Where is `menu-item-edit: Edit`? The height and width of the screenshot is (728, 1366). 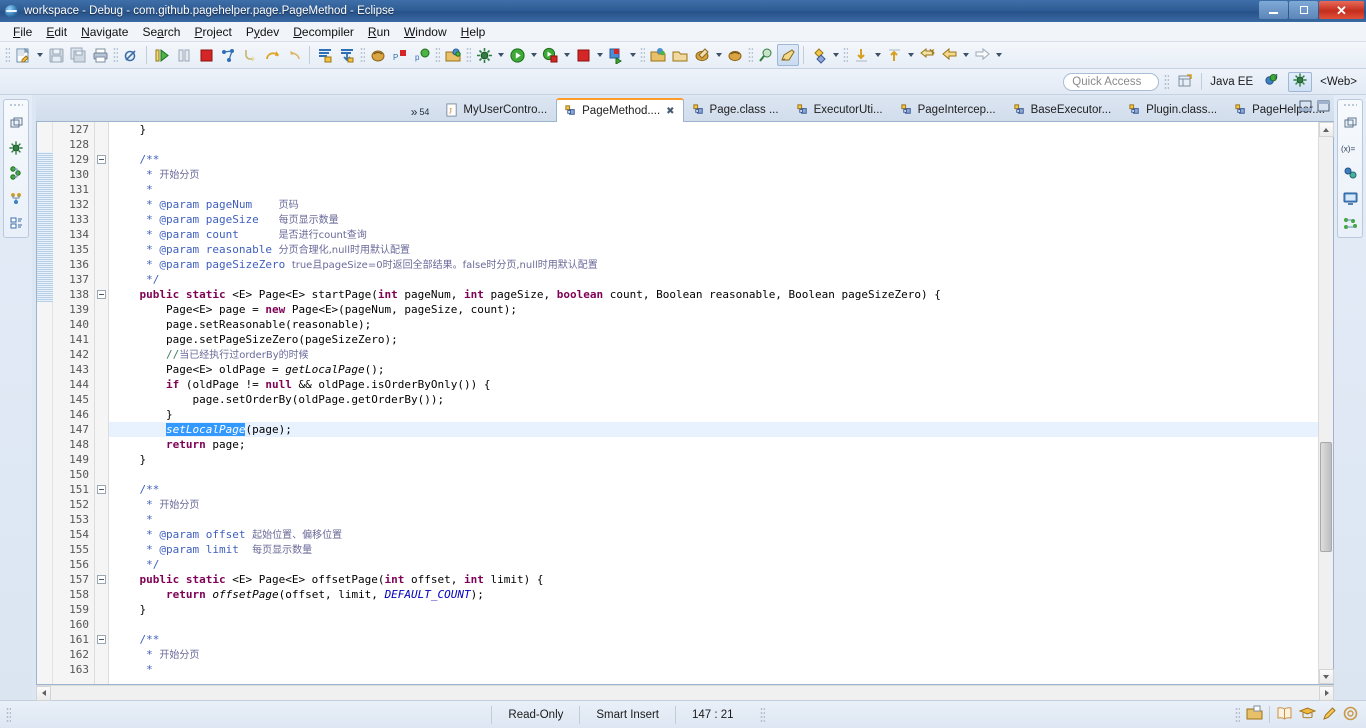
menu-item-edit: Edit is located at coordinates (56, 32).